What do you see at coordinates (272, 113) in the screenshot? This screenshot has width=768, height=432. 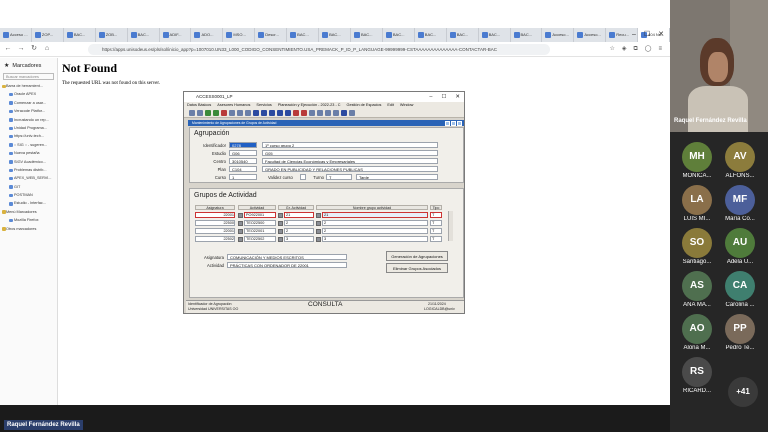 I see `prev-record-icon` at bounding box center [272, 113].